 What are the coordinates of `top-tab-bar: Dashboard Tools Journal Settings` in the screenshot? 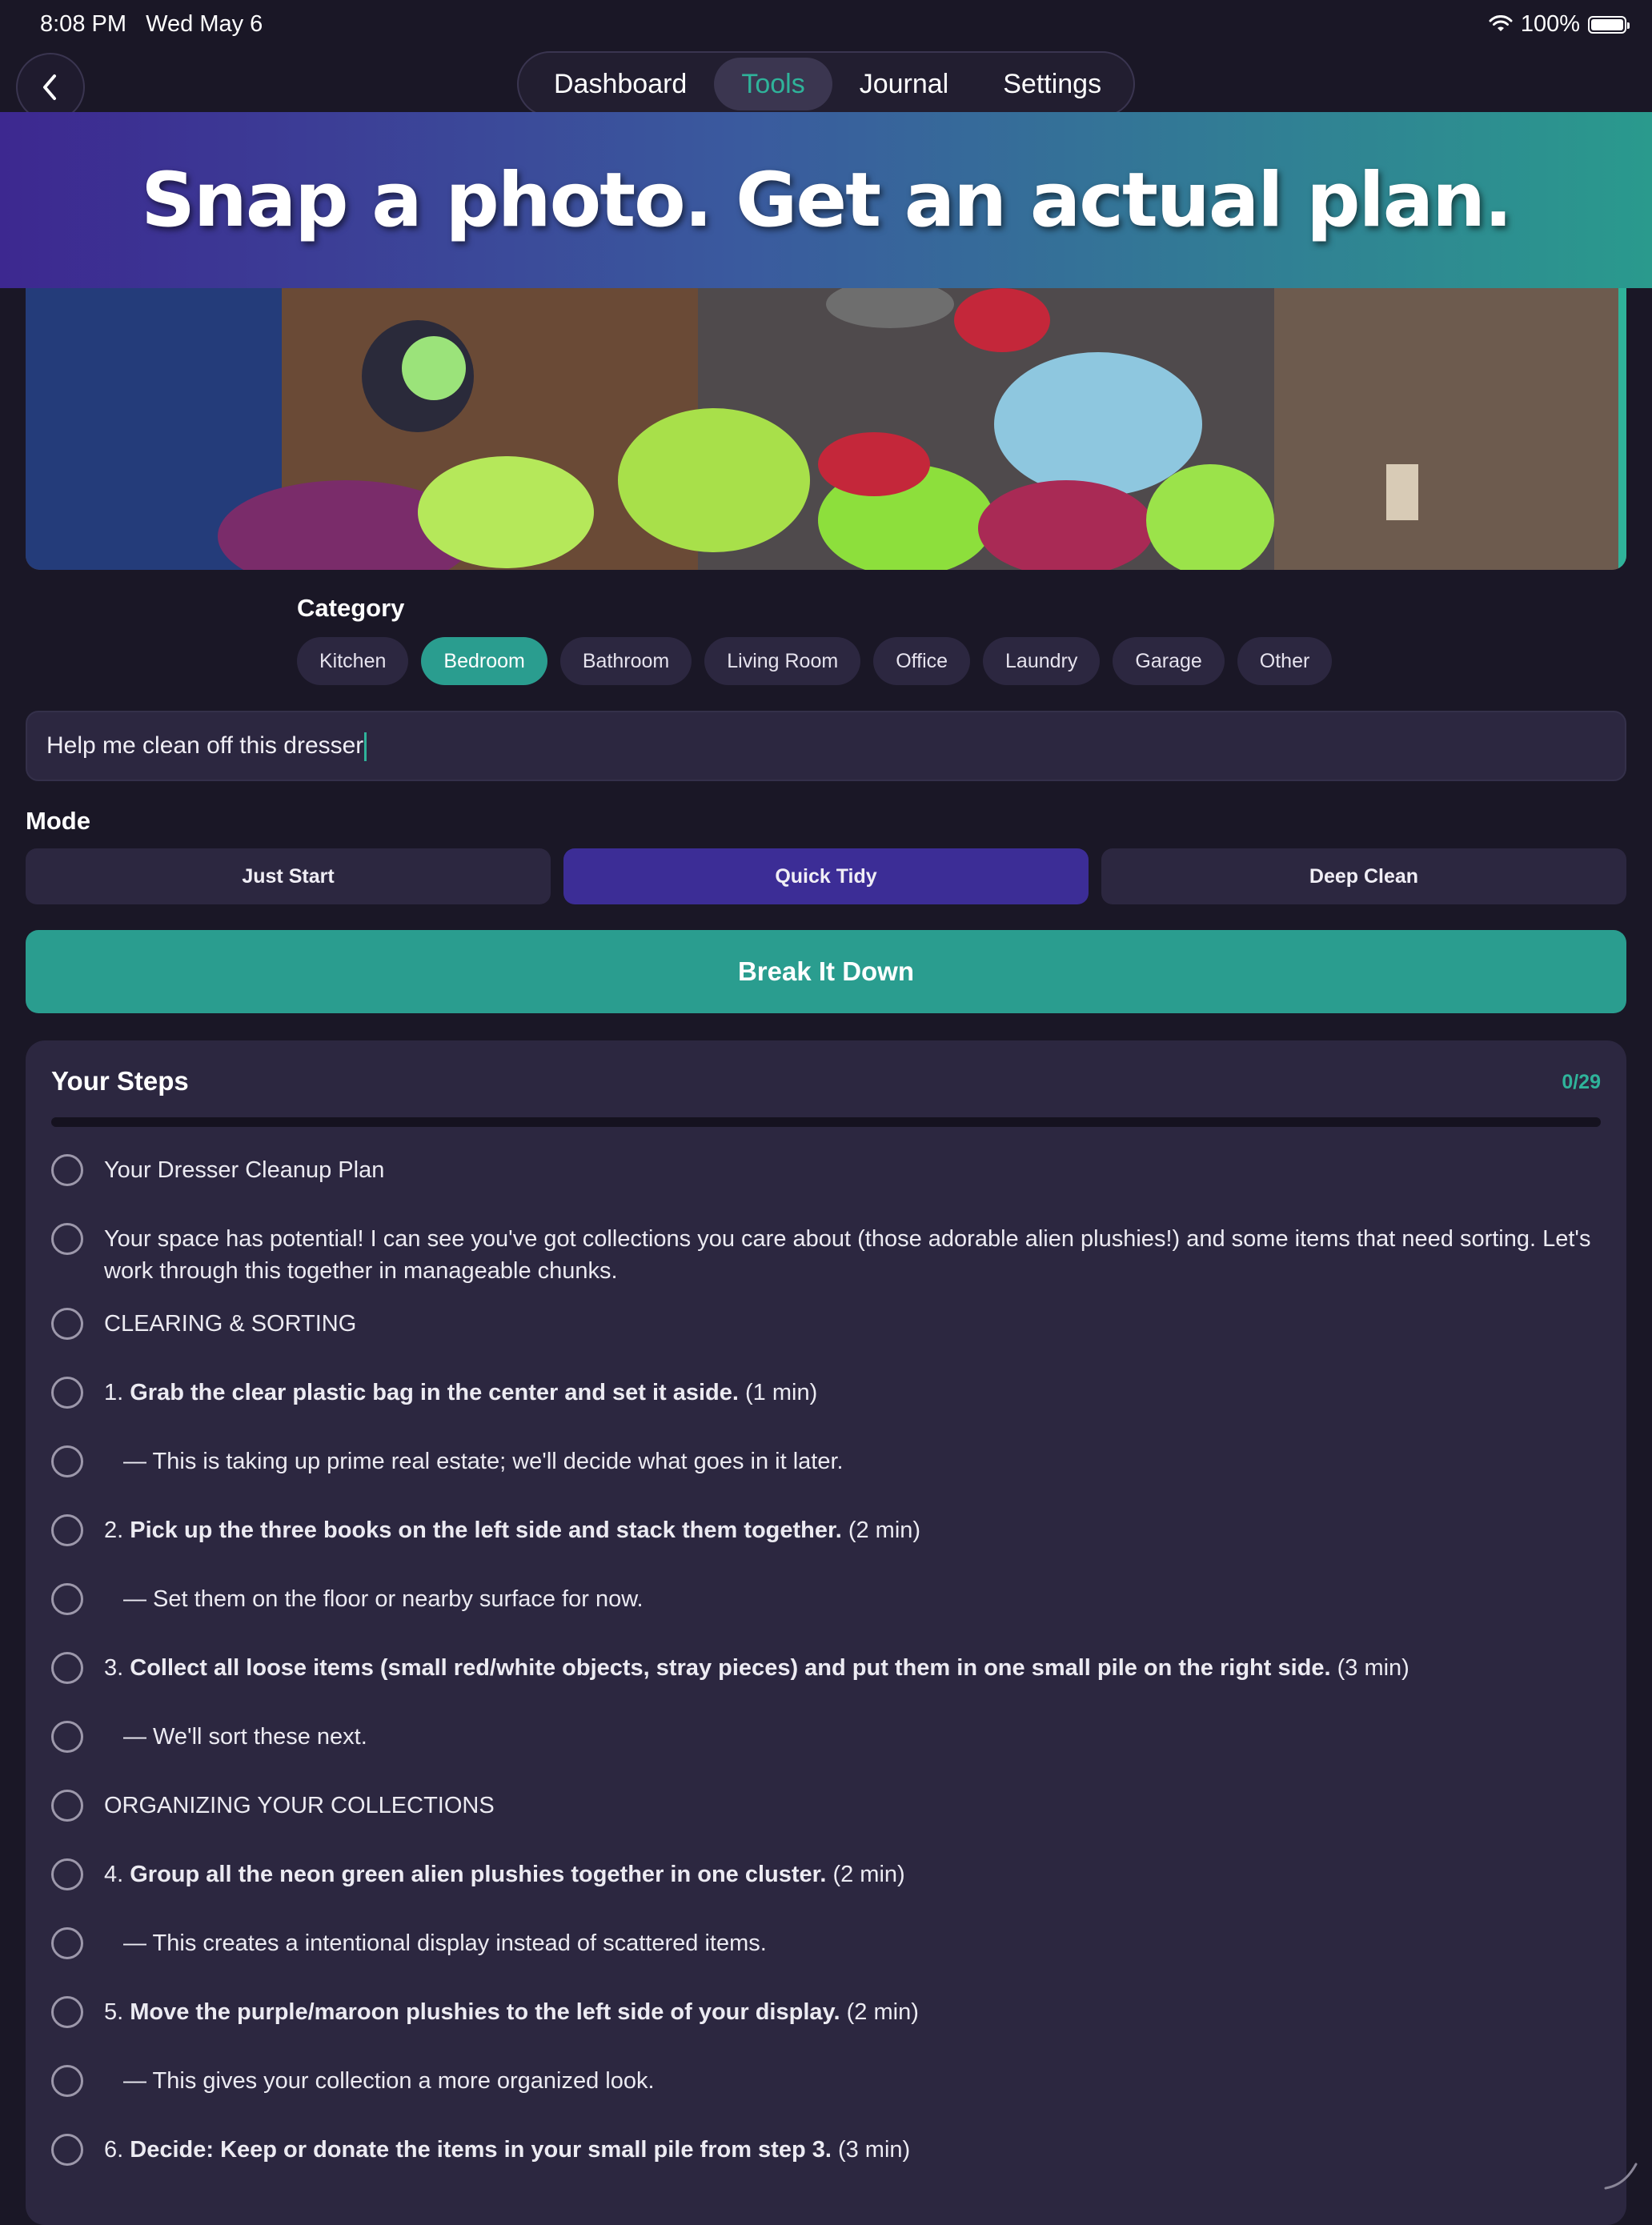 It's located at (826, 84).